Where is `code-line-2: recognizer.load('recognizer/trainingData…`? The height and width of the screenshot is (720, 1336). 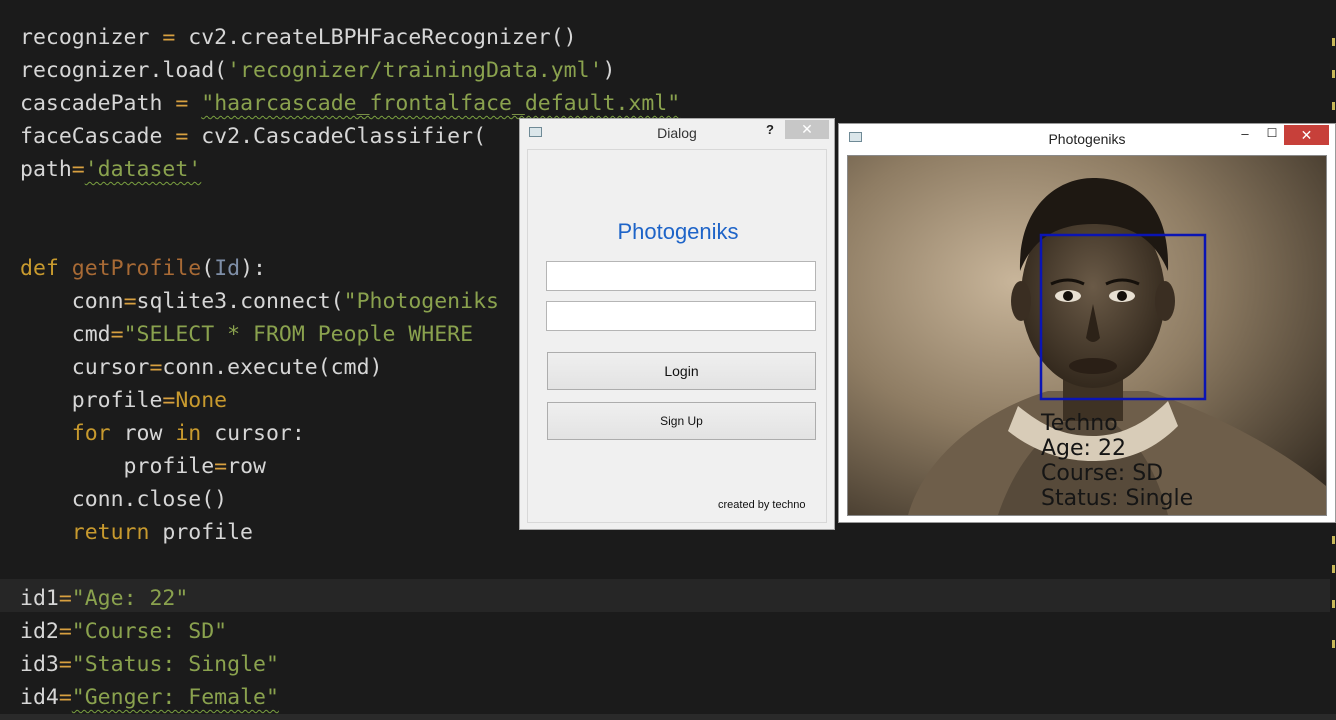 code-line-2: recognizer.load('recognizer/trainingData… is located at coordinates (318, 70).